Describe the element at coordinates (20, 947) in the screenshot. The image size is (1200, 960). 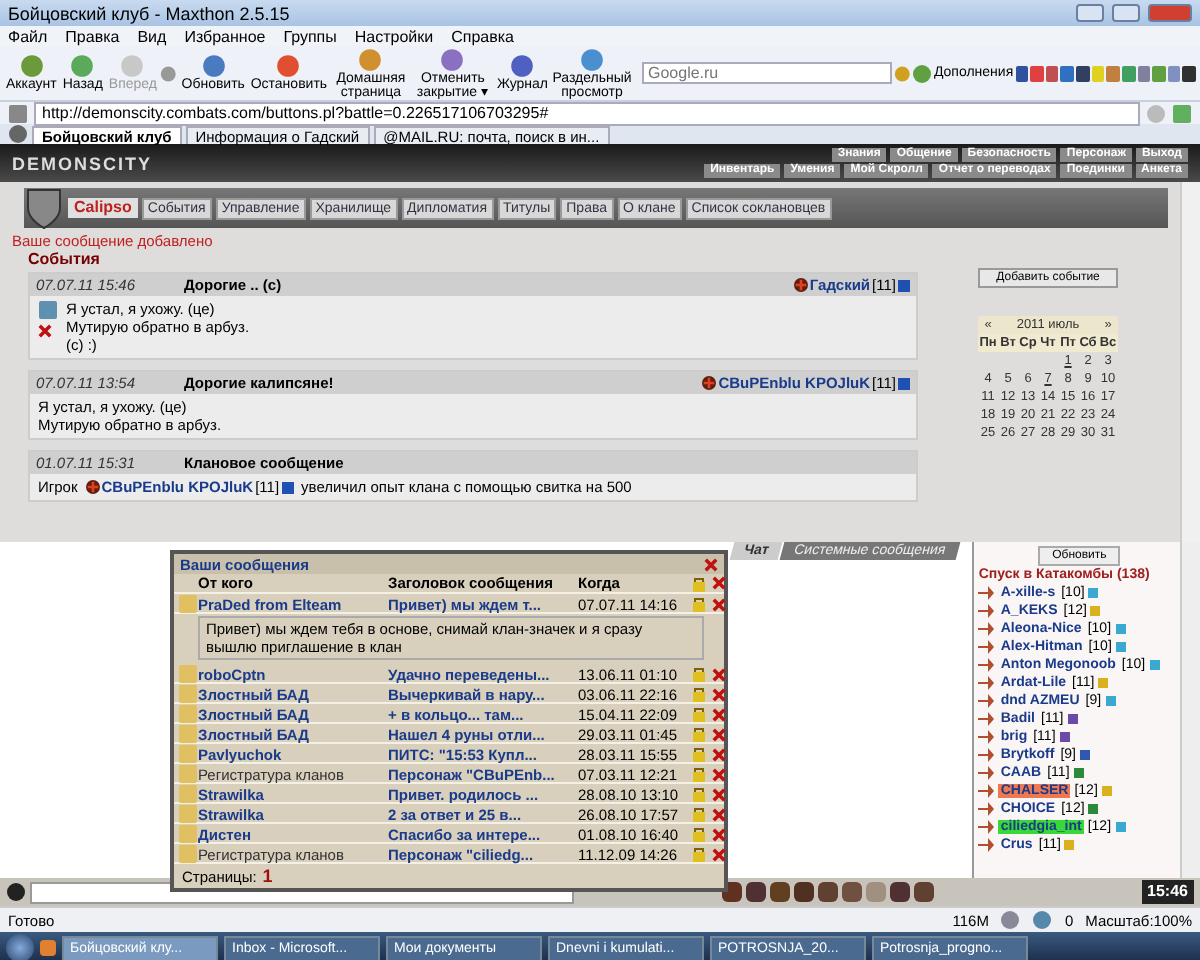
I see `start-button` at that location.